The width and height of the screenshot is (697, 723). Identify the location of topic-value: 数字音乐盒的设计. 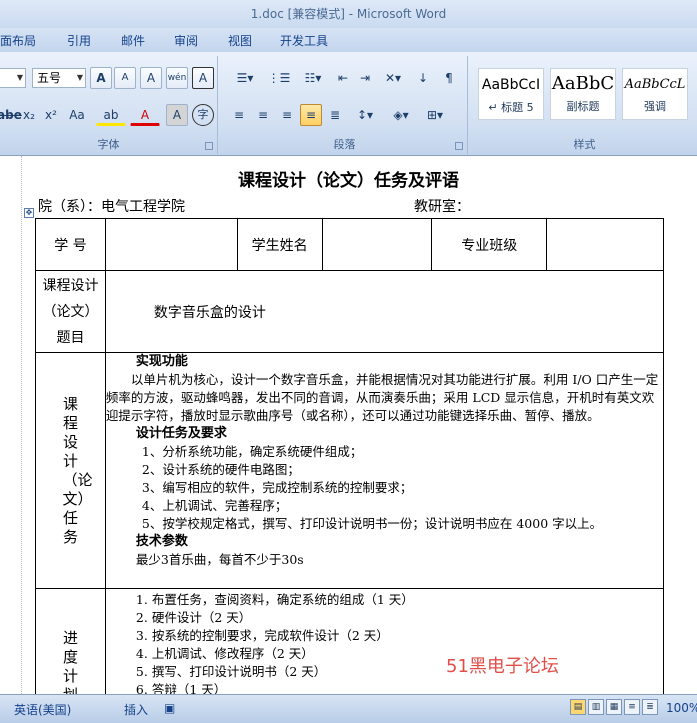
(384, 311).